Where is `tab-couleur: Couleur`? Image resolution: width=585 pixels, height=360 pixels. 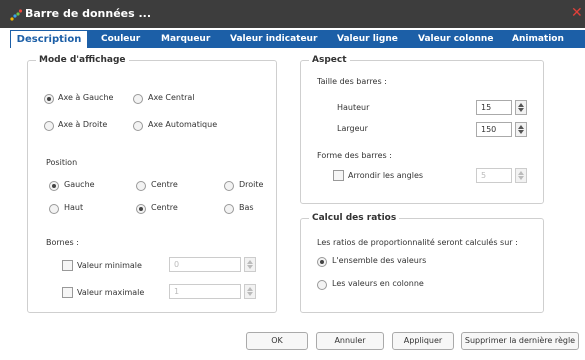 tab-couleur: Couleur is located at coordinates (120, 39).